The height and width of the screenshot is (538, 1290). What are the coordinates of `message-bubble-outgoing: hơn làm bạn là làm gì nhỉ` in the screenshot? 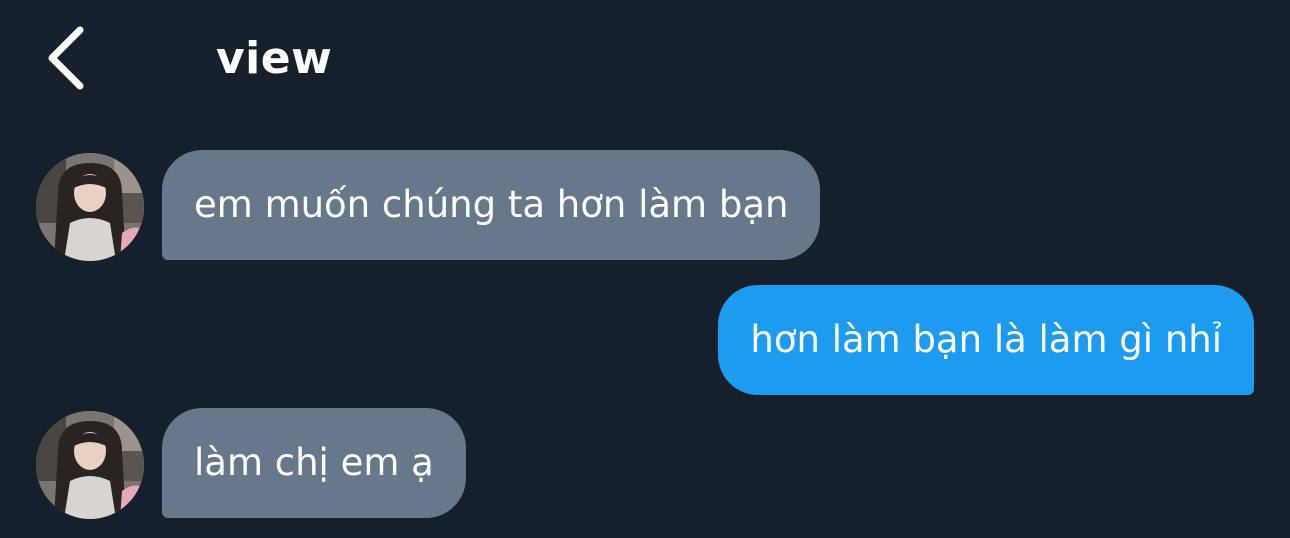 It's located at (986, 340).